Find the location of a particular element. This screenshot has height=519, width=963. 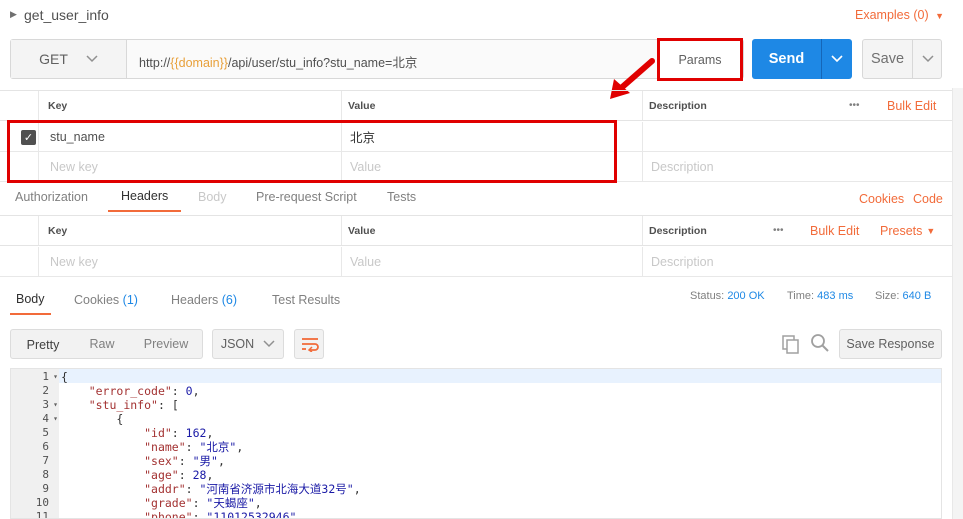

line-number: 11 is located at coordinates (35, 514).